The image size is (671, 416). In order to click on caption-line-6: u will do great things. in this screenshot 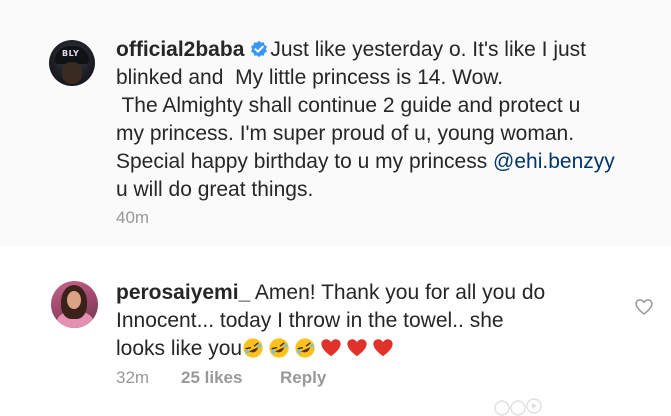, I will do `click(215, 189)`.